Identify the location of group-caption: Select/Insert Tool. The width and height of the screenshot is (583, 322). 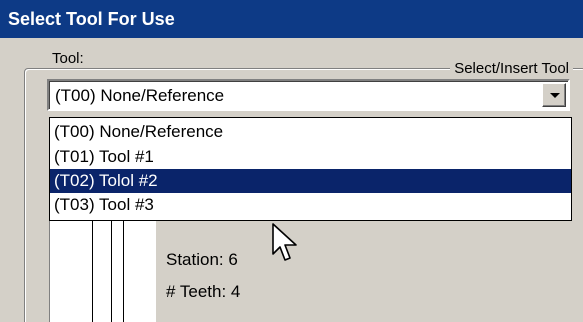
(511, 69).